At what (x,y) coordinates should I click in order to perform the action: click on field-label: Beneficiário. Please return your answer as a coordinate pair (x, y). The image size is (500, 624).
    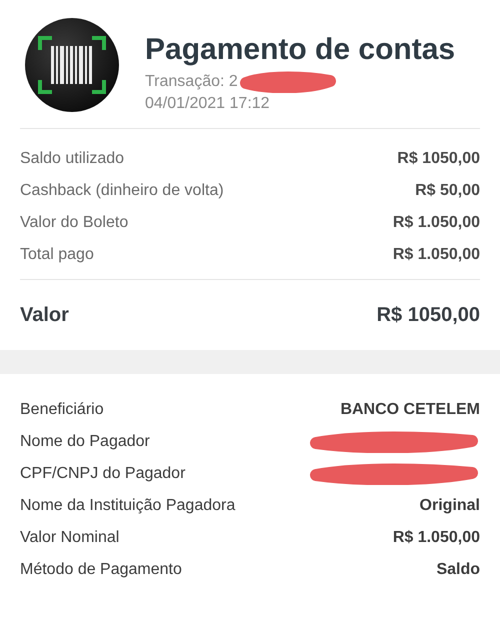
    Looking at the image, I should click on (62, 410).